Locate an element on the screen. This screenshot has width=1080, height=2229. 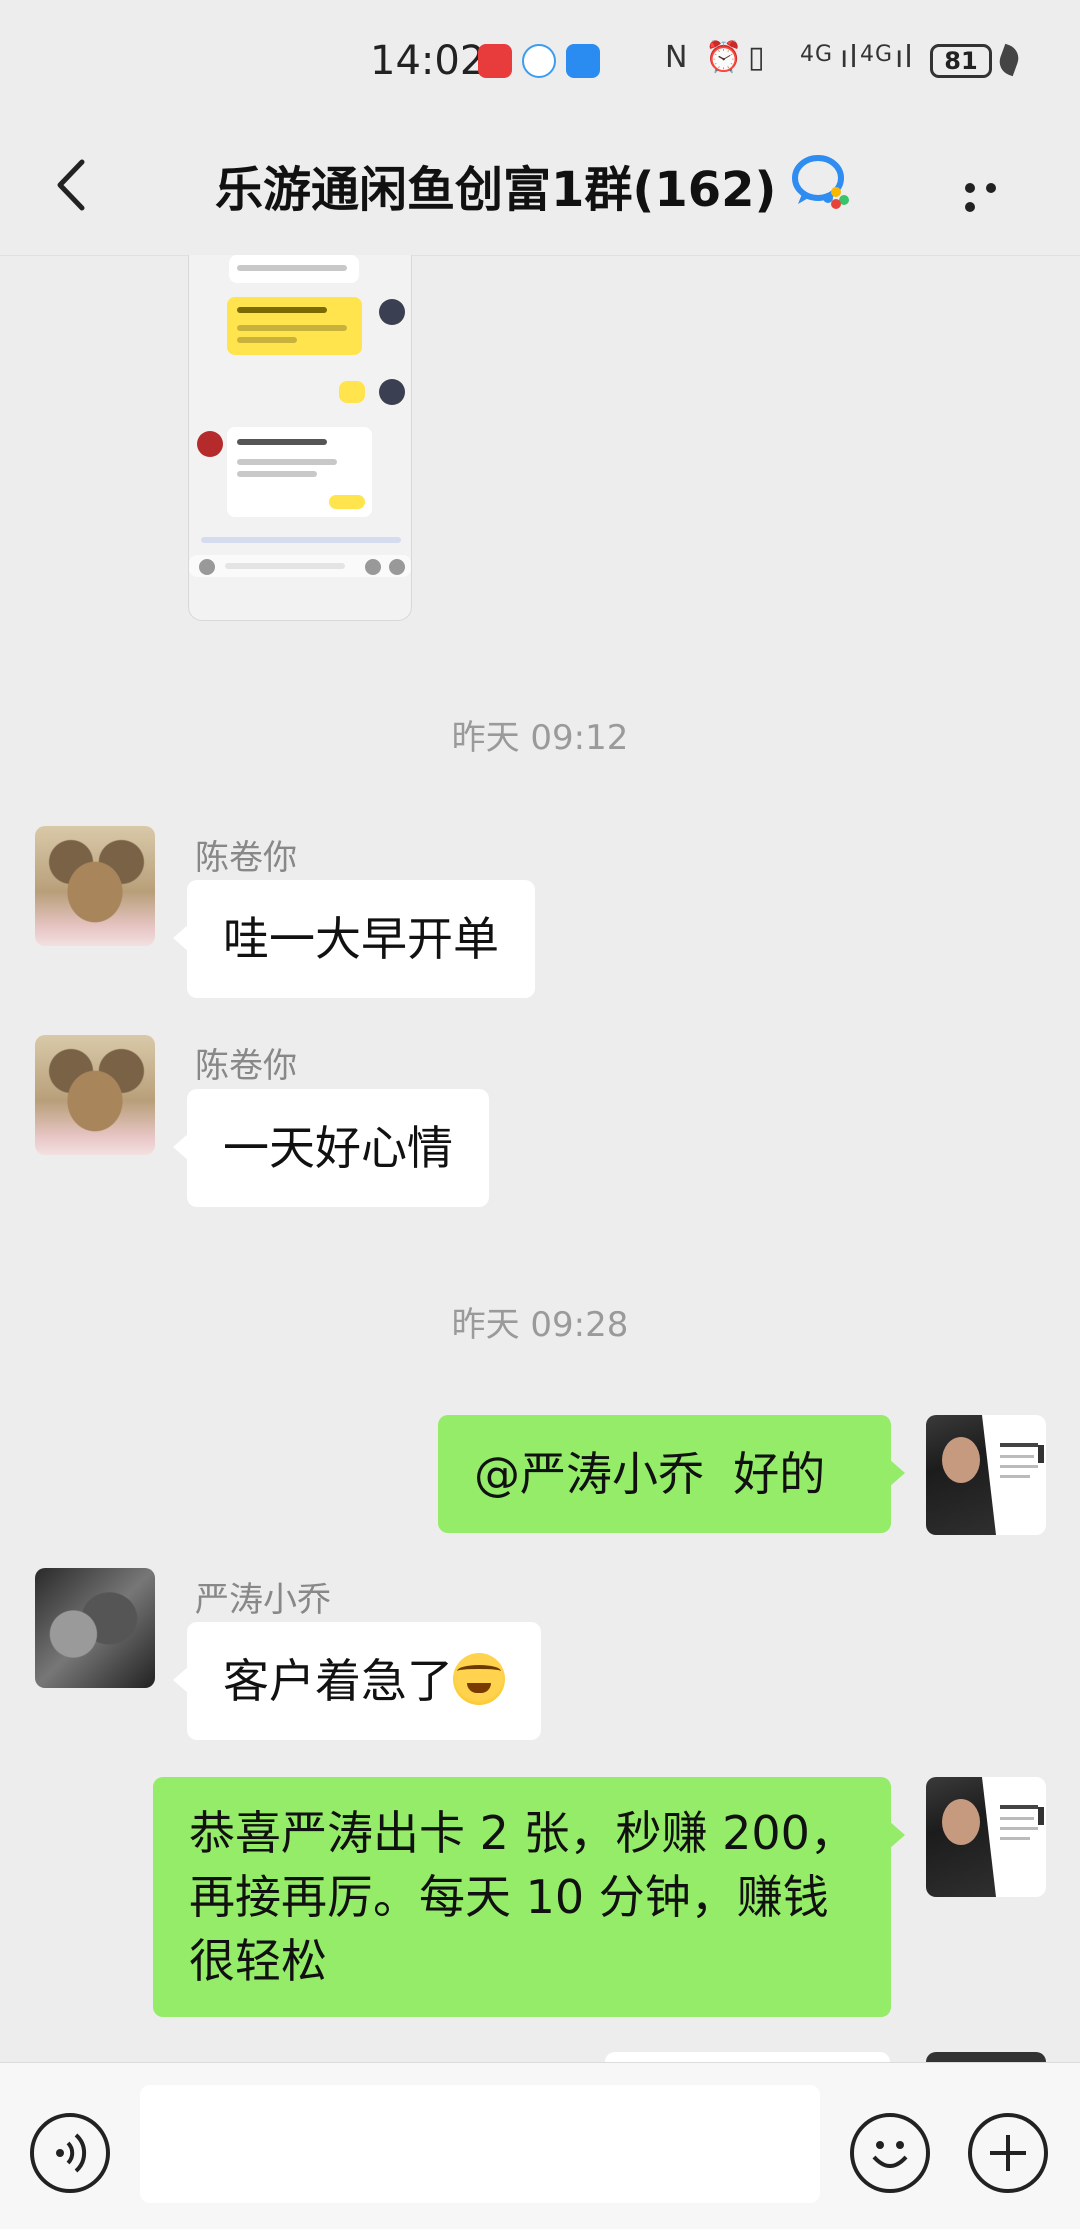
message-bubble: 客户着急了 is located at coordinates (357, 1681).